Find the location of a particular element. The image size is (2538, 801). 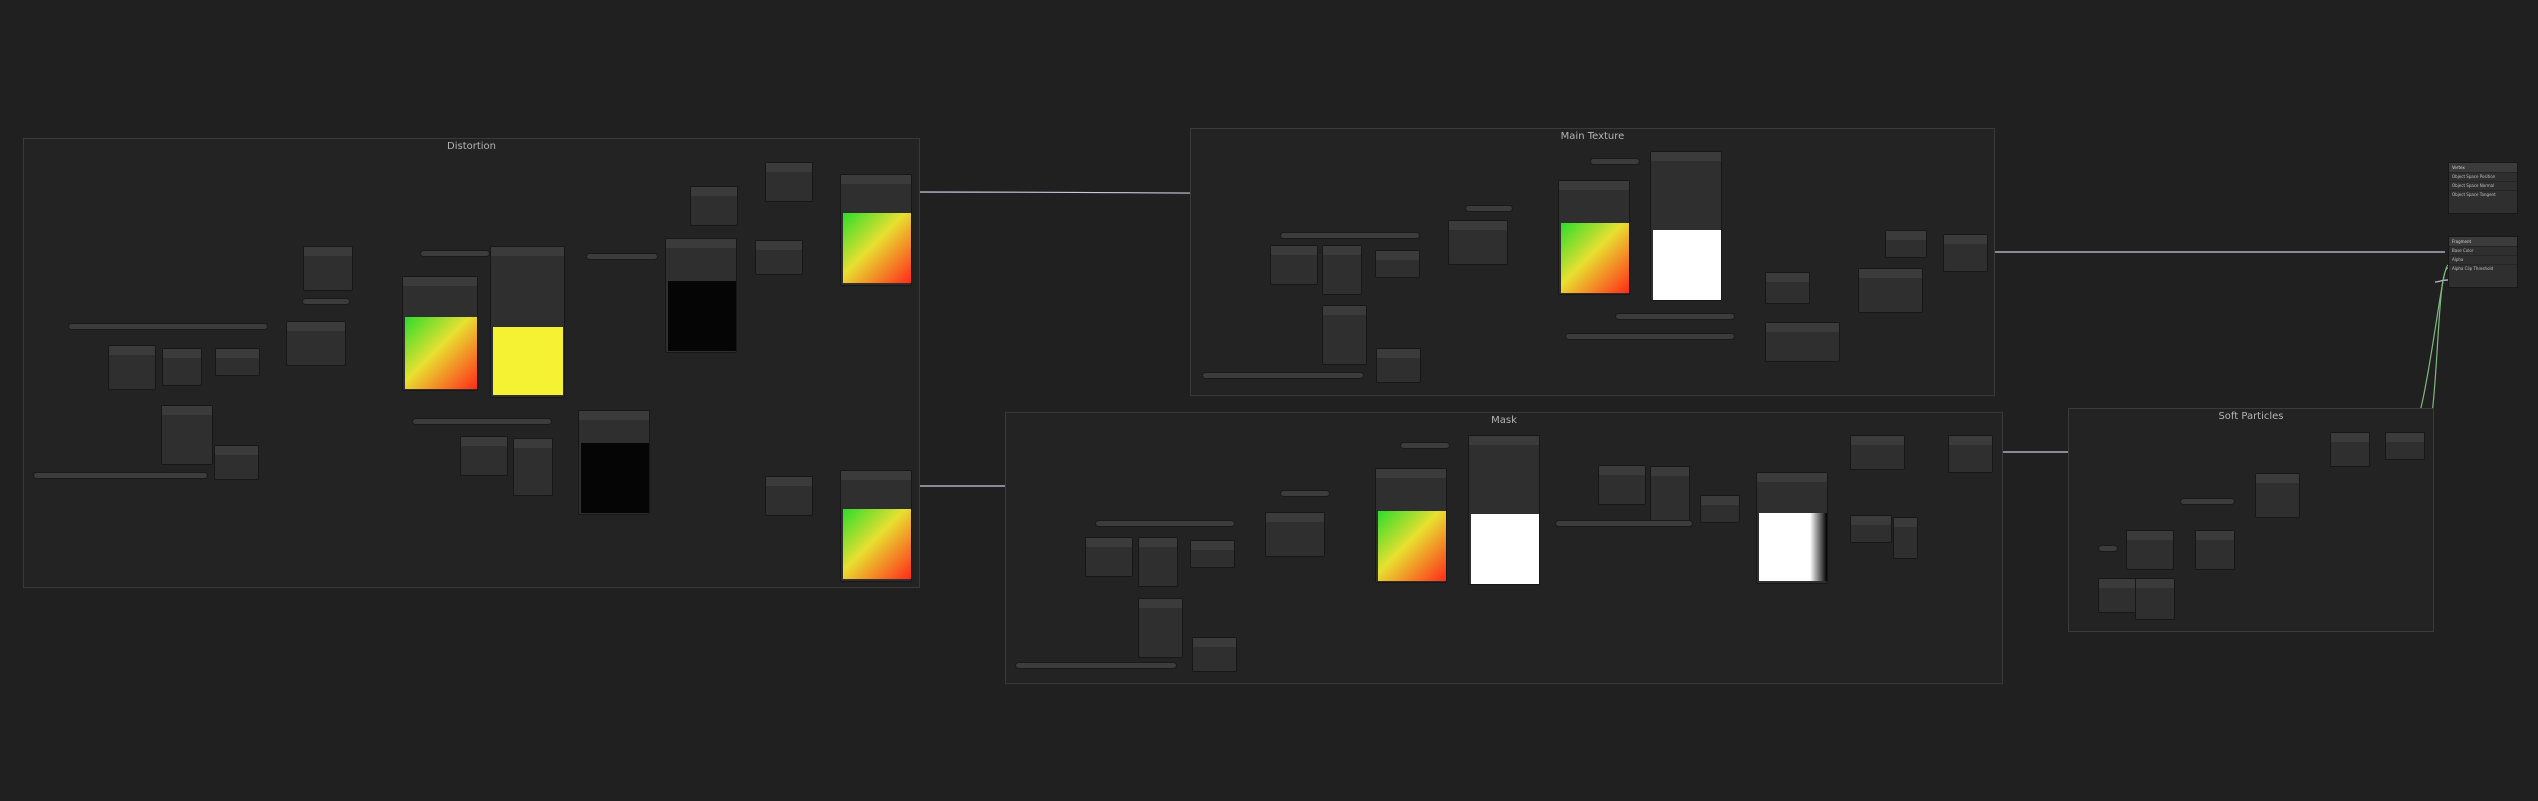

fragment-row-alpha: Alpha is located at coordinates (2483, 259).